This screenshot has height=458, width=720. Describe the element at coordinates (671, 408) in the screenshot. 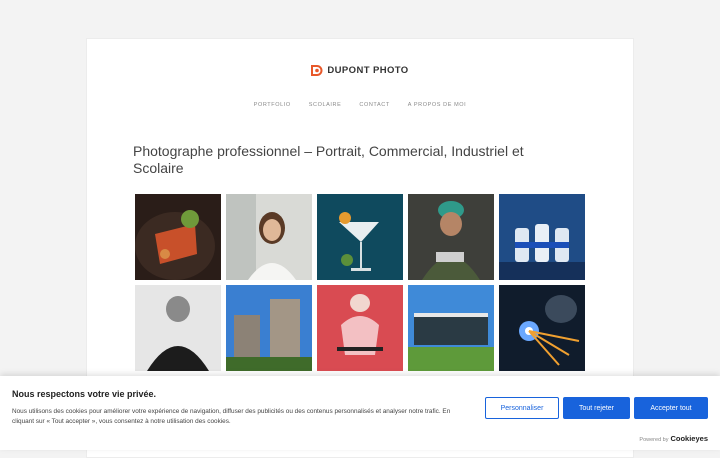

I see `accept-all-button: Accepter tout` at that location.